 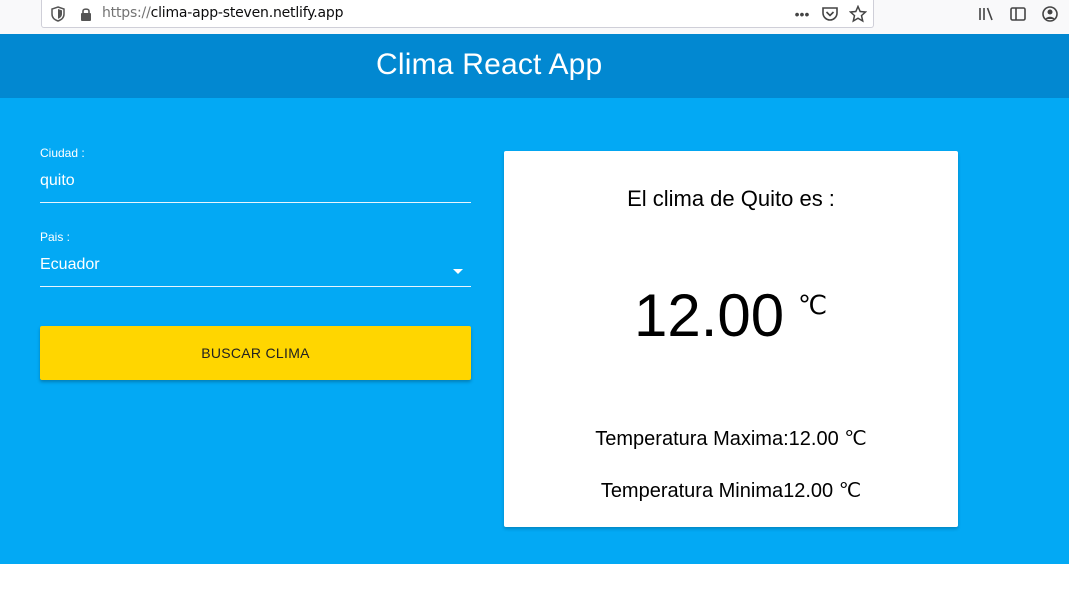 What do you see at coordinates (813, 305) in the screenshot?
I see `temperature-unit: ℃` at bounding box center [813, 305].